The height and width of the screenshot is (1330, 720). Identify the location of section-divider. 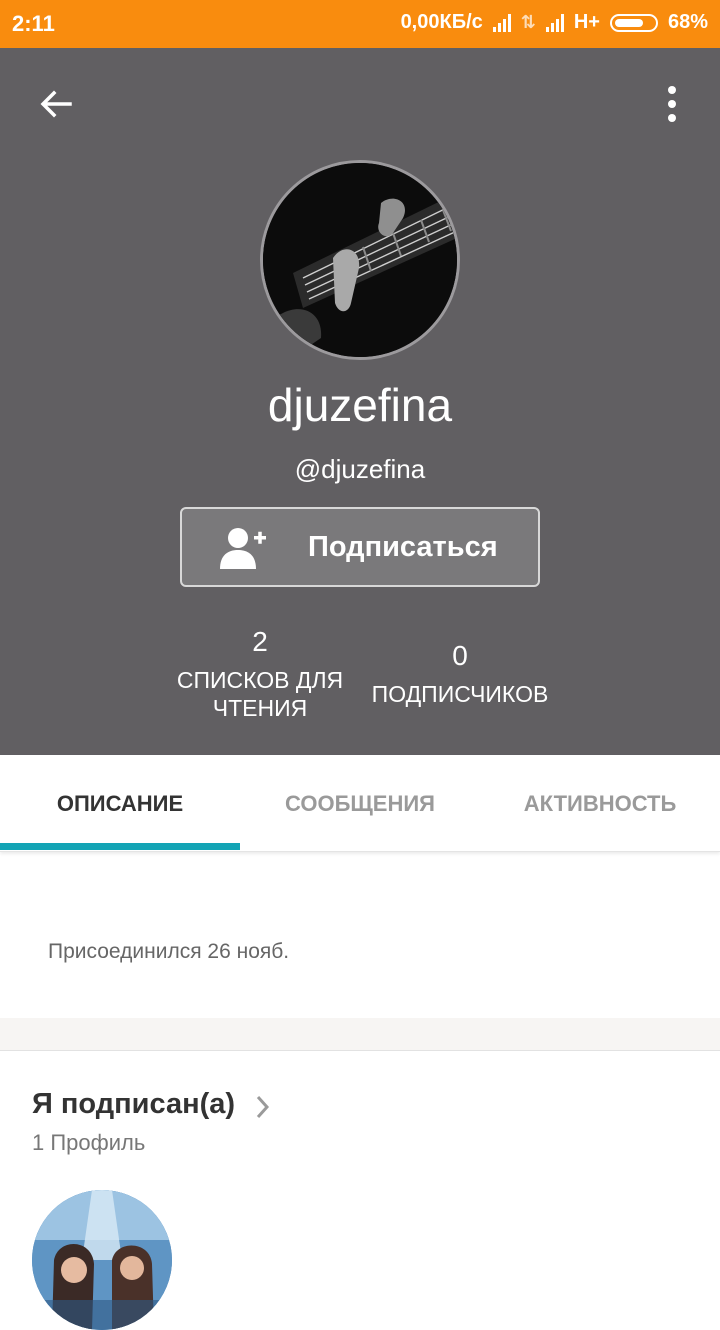
(360, 1034).